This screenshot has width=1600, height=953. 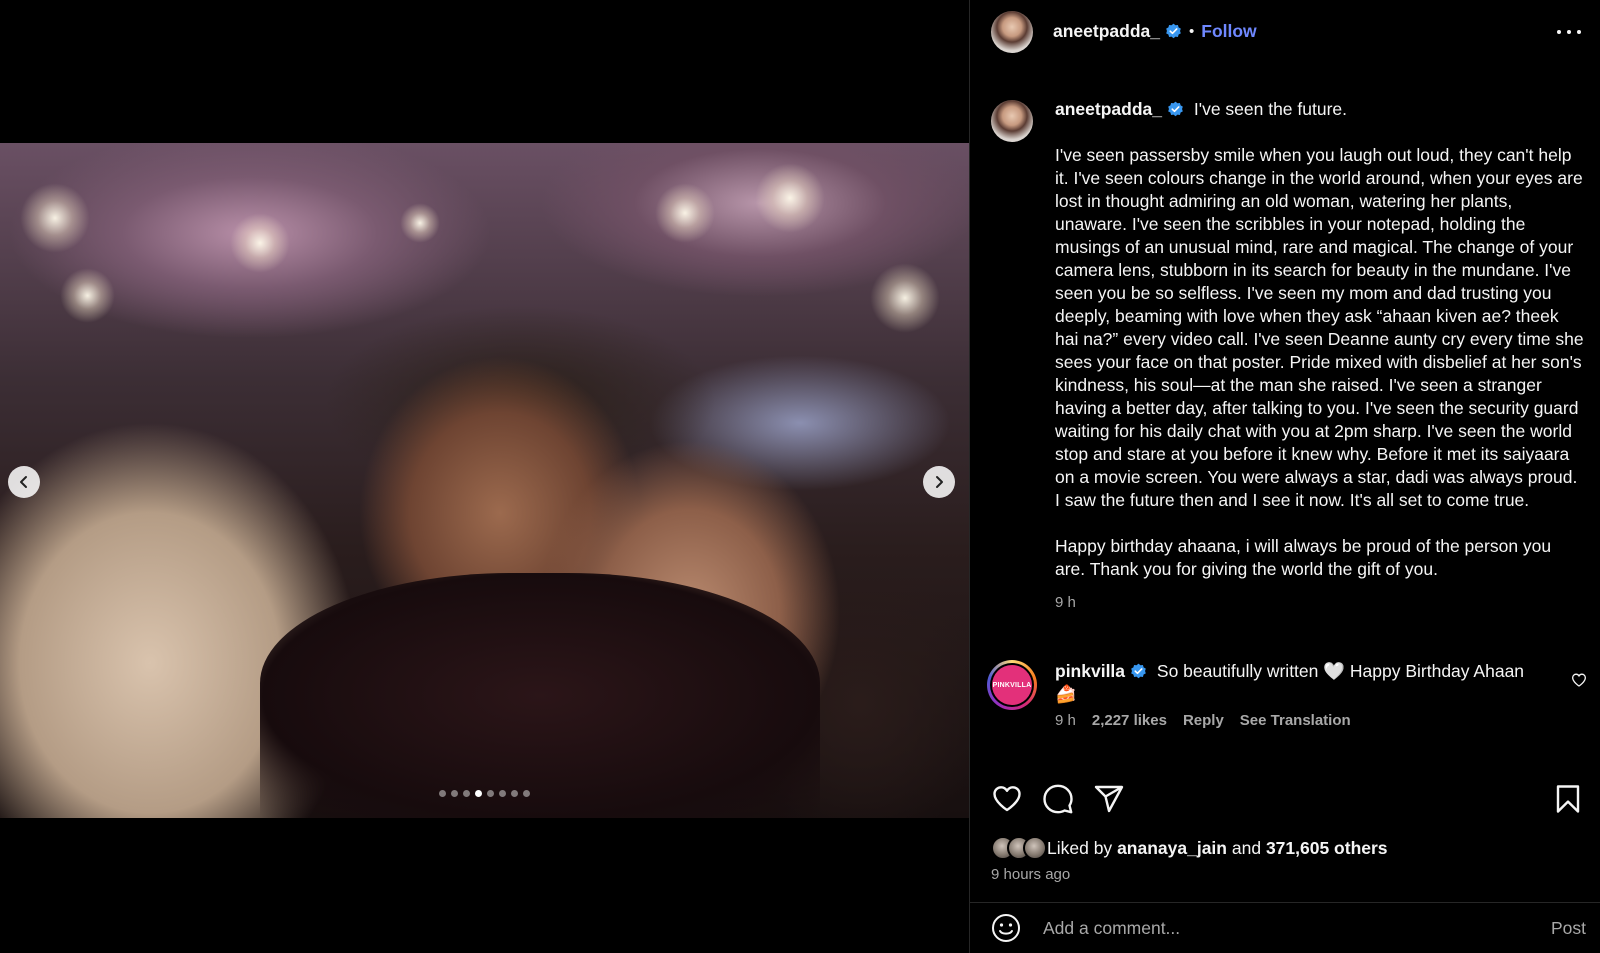 I want to click on liked-by-user: ananaya_jain, so click(x=1172, y=848).